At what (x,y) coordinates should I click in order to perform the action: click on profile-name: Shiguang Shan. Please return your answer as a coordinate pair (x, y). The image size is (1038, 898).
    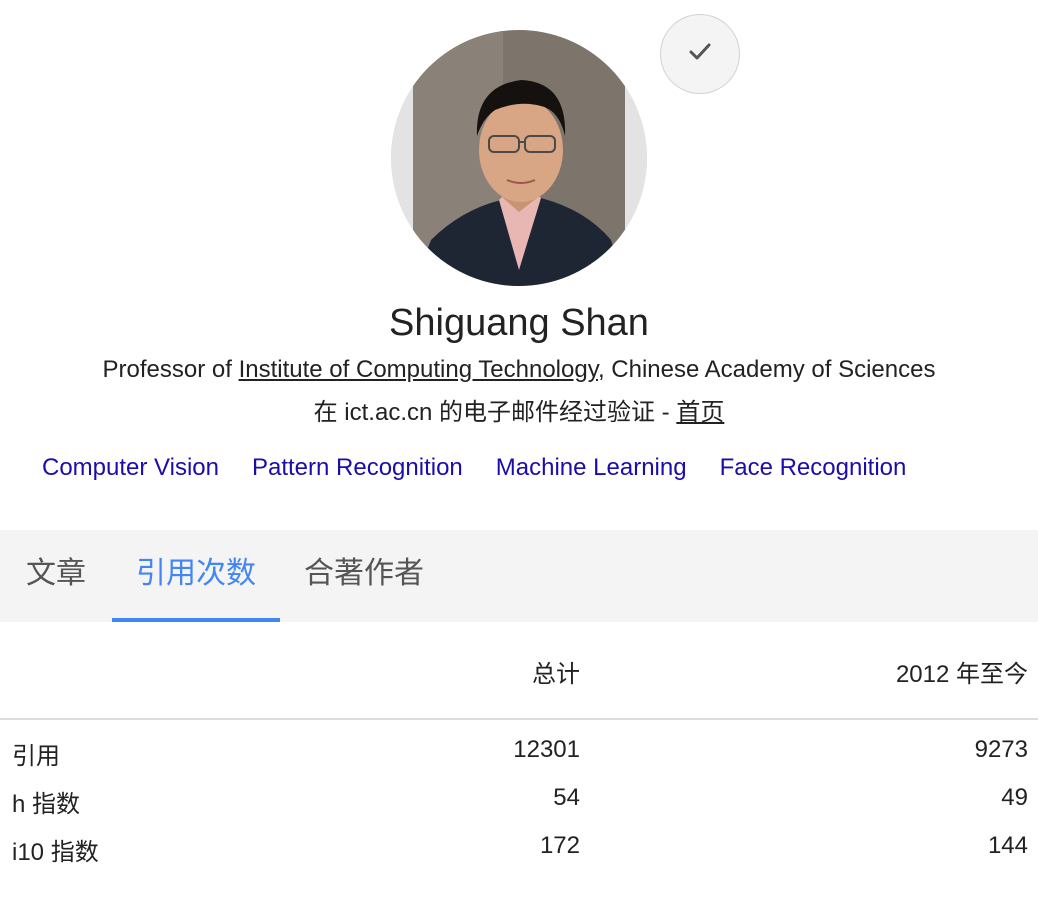
    Looking at the image, I should click on (519, 323).